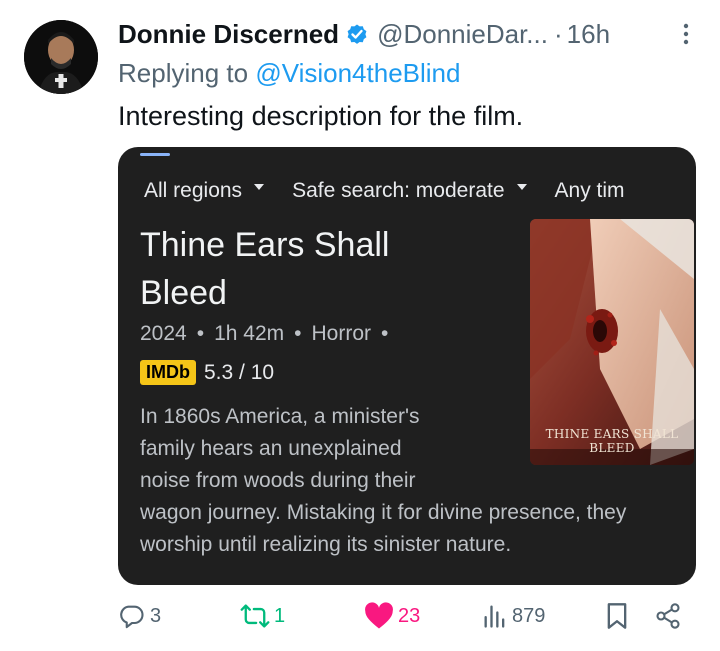  What do you see at coordinates (265, 245) in the screenshot?
I see `movie-title-line: Thine Ears Shall` at bounding box center [265, 245].